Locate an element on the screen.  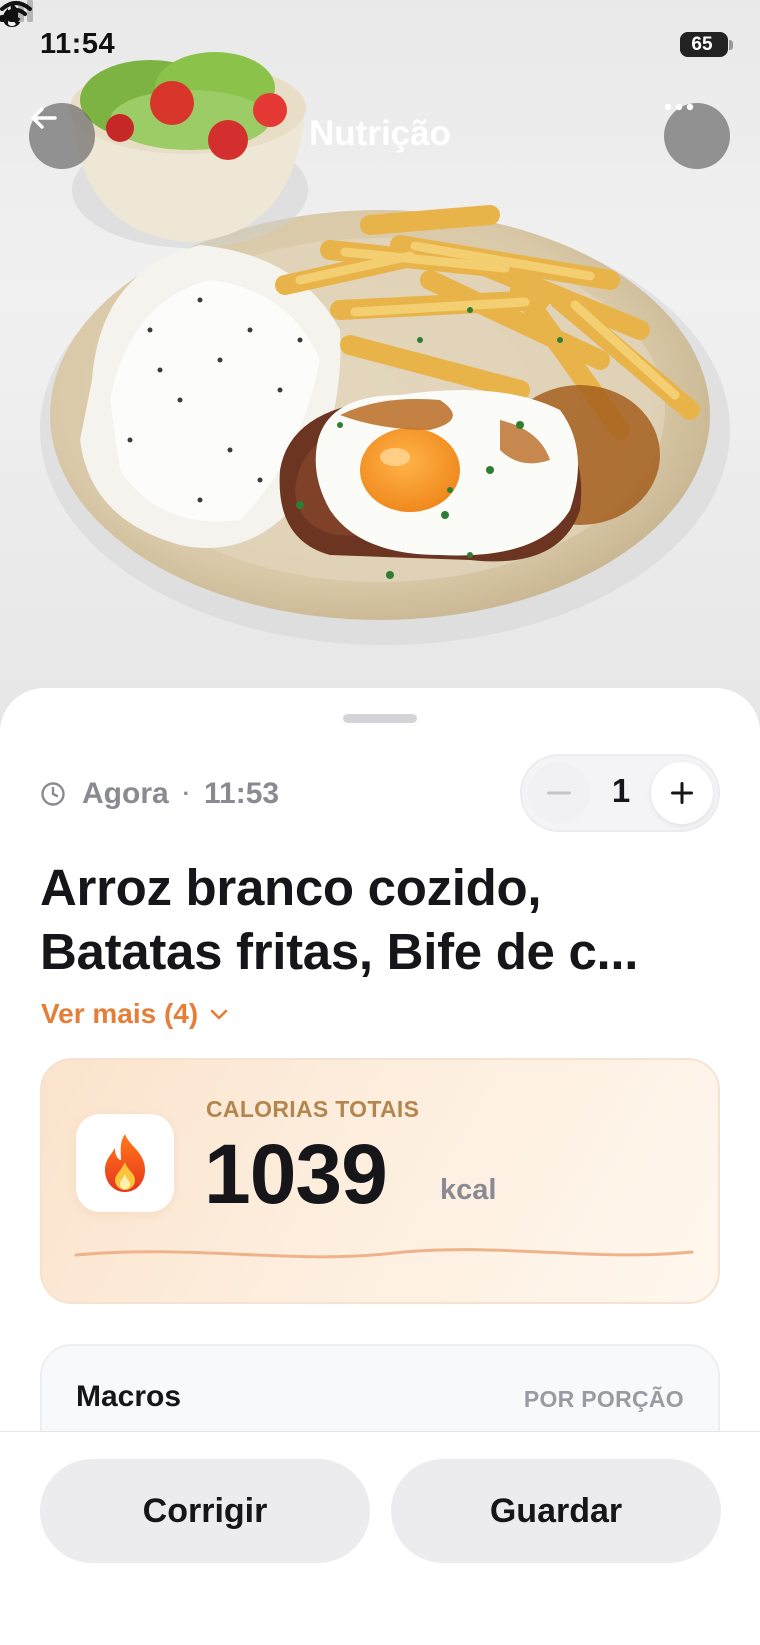
bottom-action-bar: Corrigir Guardar is located at coordinates (380, 1538).